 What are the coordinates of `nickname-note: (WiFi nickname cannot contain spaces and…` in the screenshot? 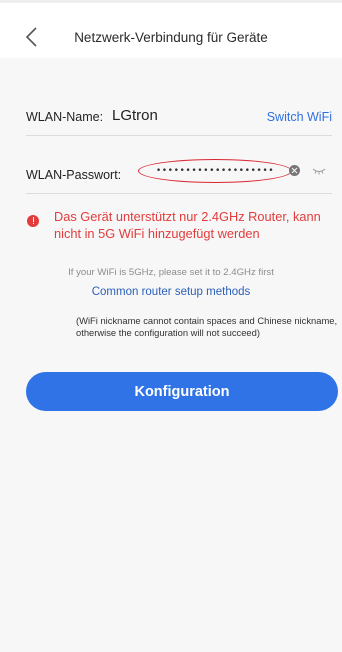 It's located at (207, 326).